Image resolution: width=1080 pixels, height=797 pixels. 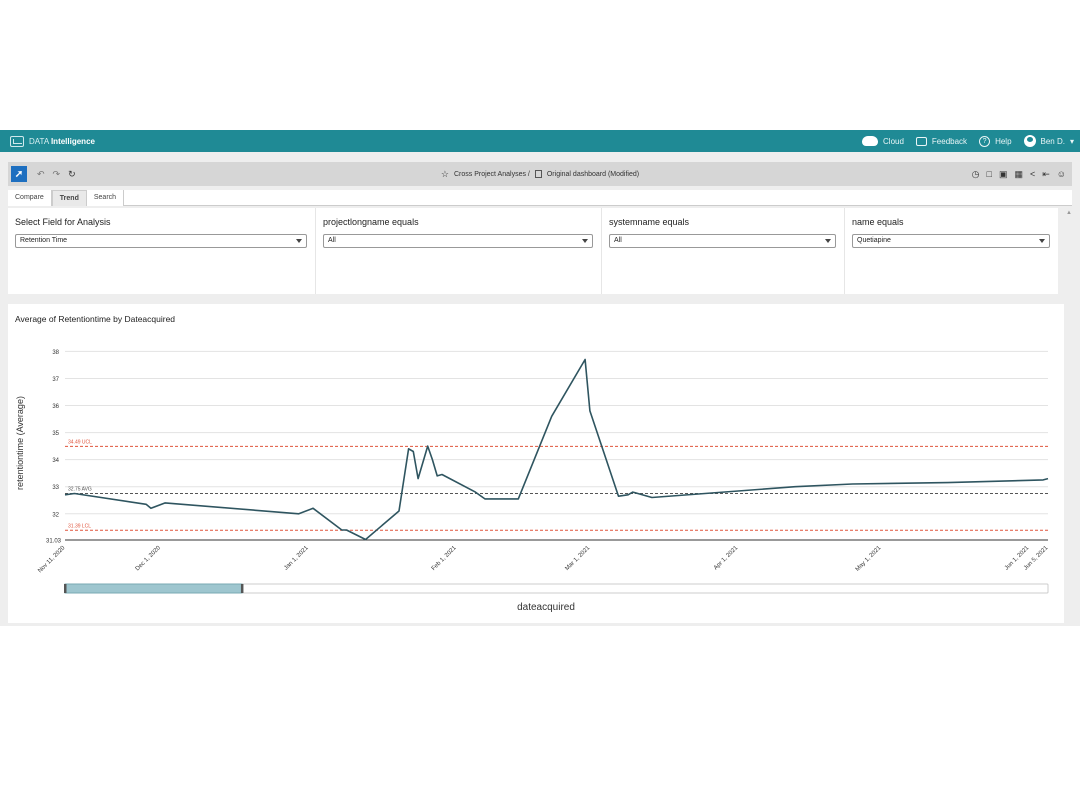 What do you see at coordinates (951, 251) in the screenshot?
I see `filter-name: name equals Quetiapine` at bounding box center [951, 251].